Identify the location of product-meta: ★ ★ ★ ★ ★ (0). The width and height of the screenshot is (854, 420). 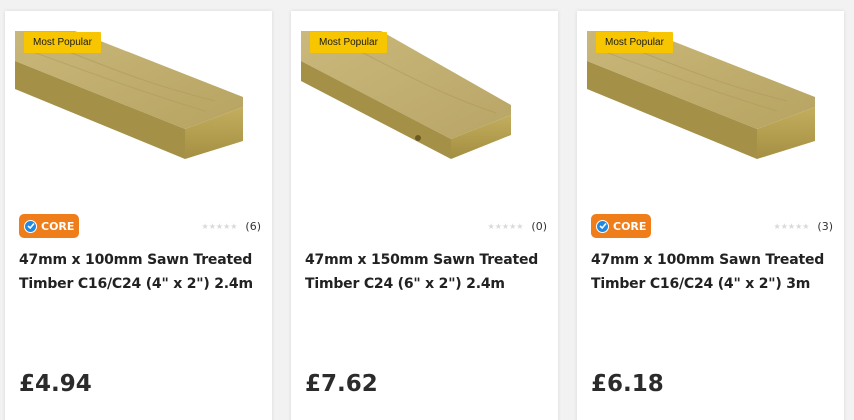
(426, 226).